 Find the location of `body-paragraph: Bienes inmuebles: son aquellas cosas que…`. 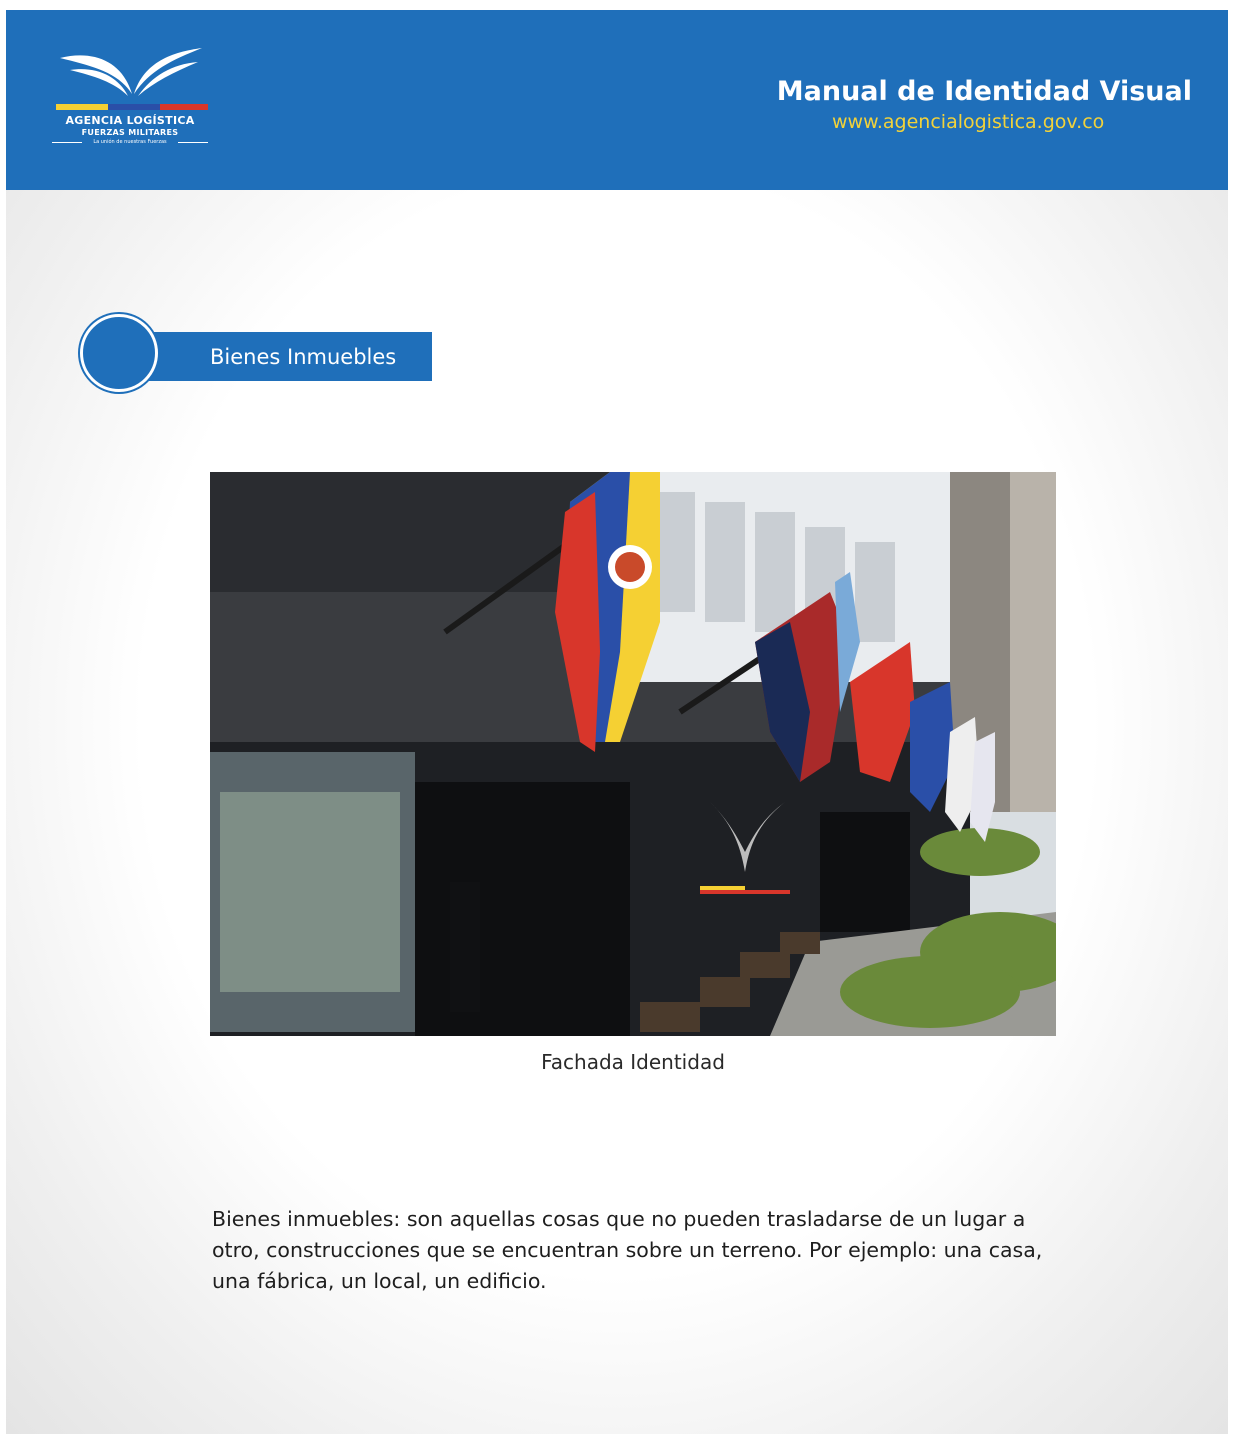

body-paragraph: Bienes inmuebles: son aquellas cosas que… is located at coordinates (627, 1250).